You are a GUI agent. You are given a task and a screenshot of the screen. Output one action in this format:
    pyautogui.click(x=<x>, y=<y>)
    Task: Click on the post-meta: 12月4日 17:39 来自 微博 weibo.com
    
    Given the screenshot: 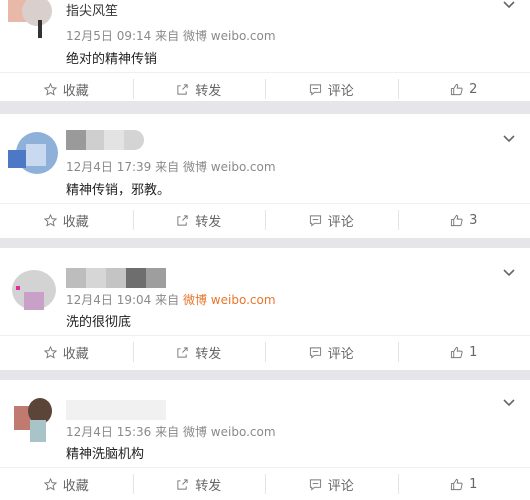 What is the action you would take?
    pyautogui.click(x=171, y=167)
    